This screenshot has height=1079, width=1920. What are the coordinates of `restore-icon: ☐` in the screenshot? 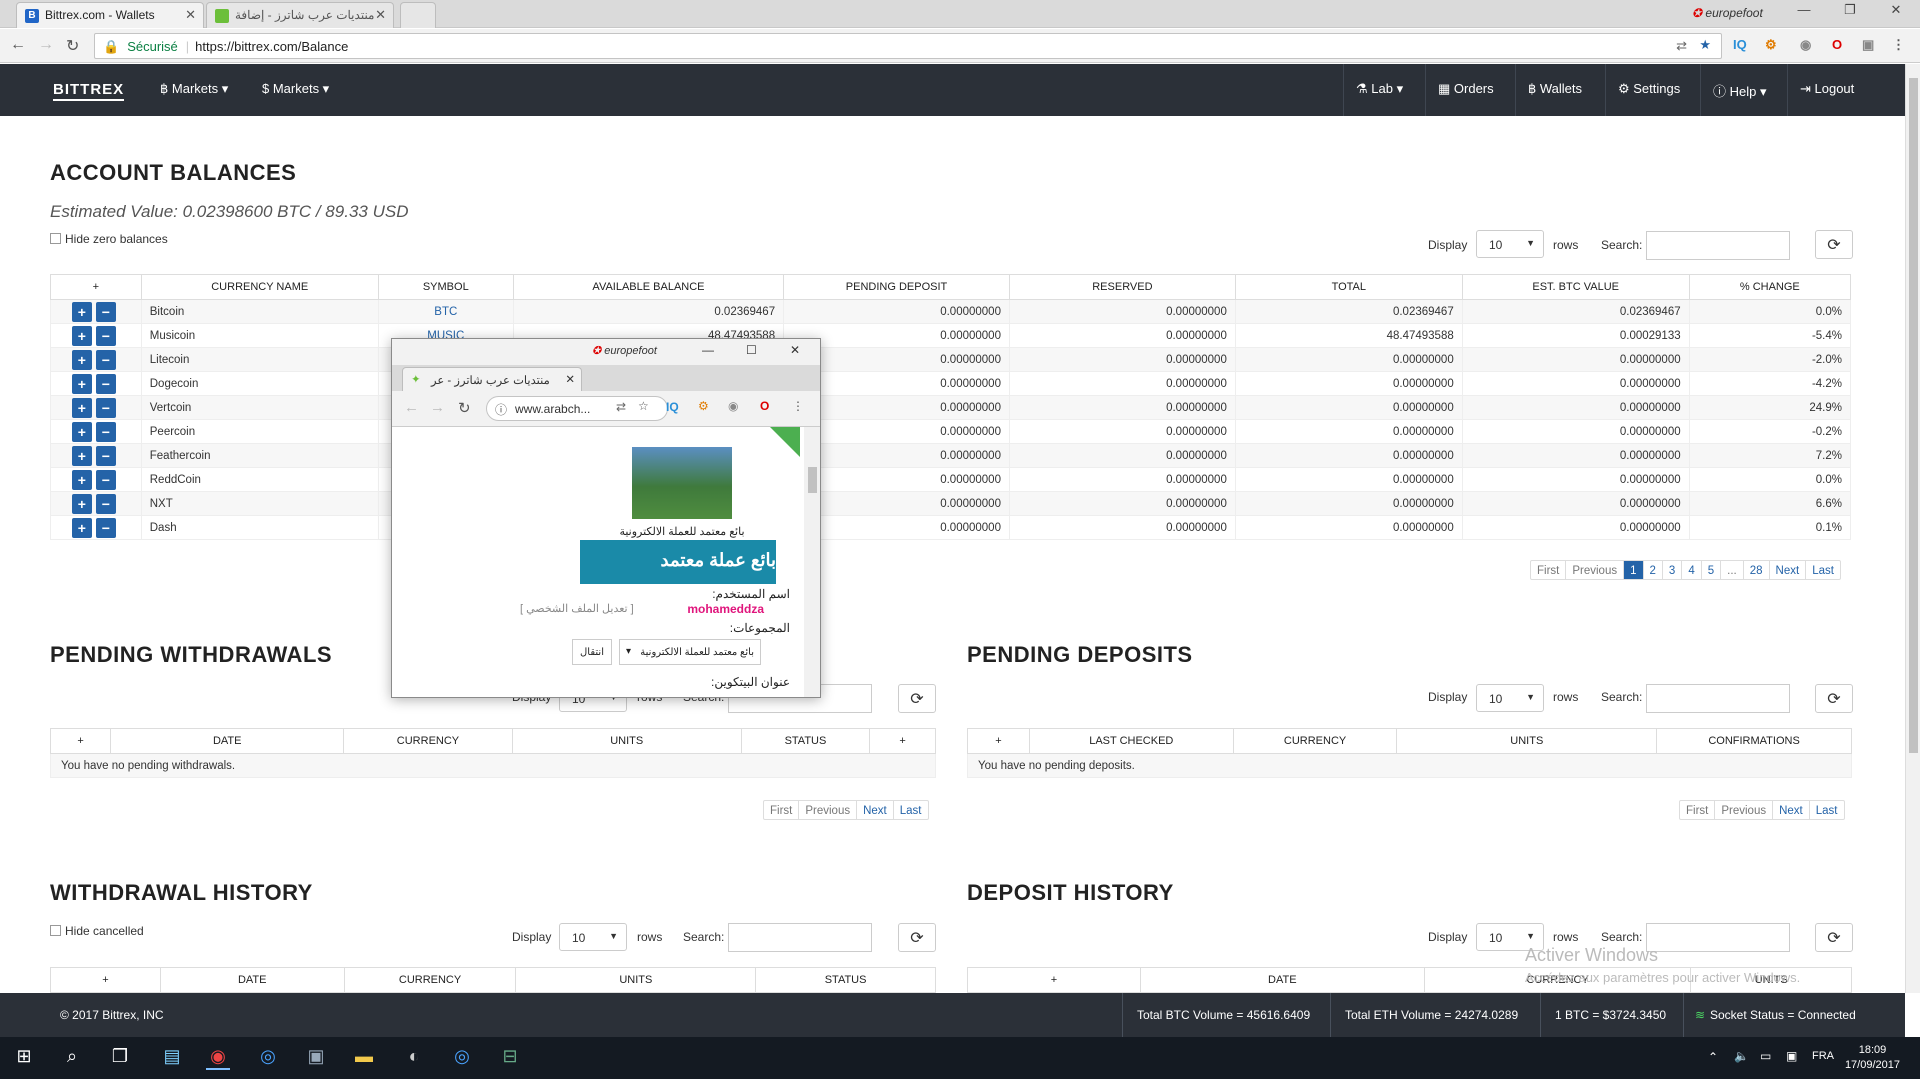 It's located at (751, 350).